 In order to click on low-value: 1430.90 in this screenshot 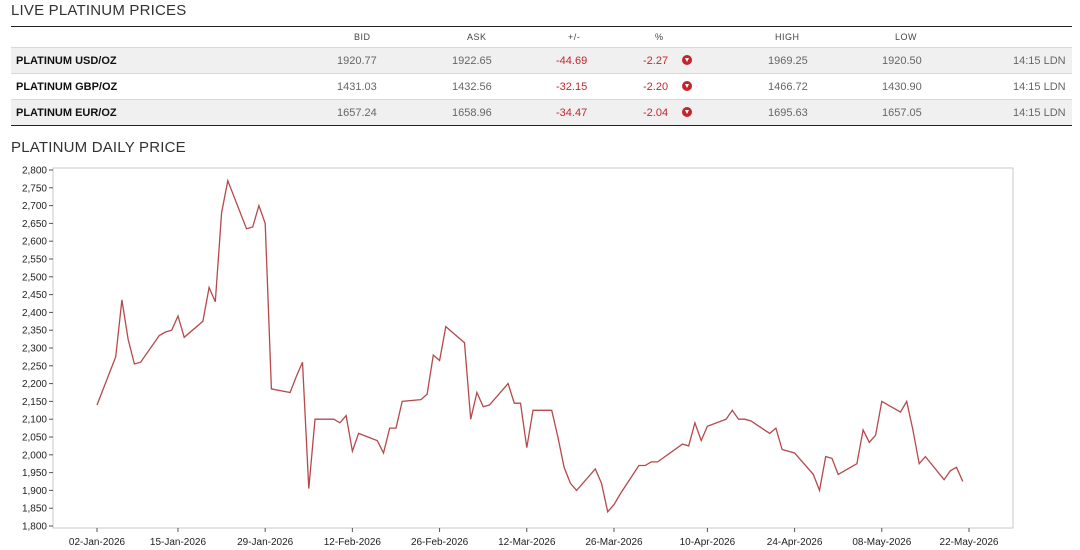, I will do `click(902, 87)`.